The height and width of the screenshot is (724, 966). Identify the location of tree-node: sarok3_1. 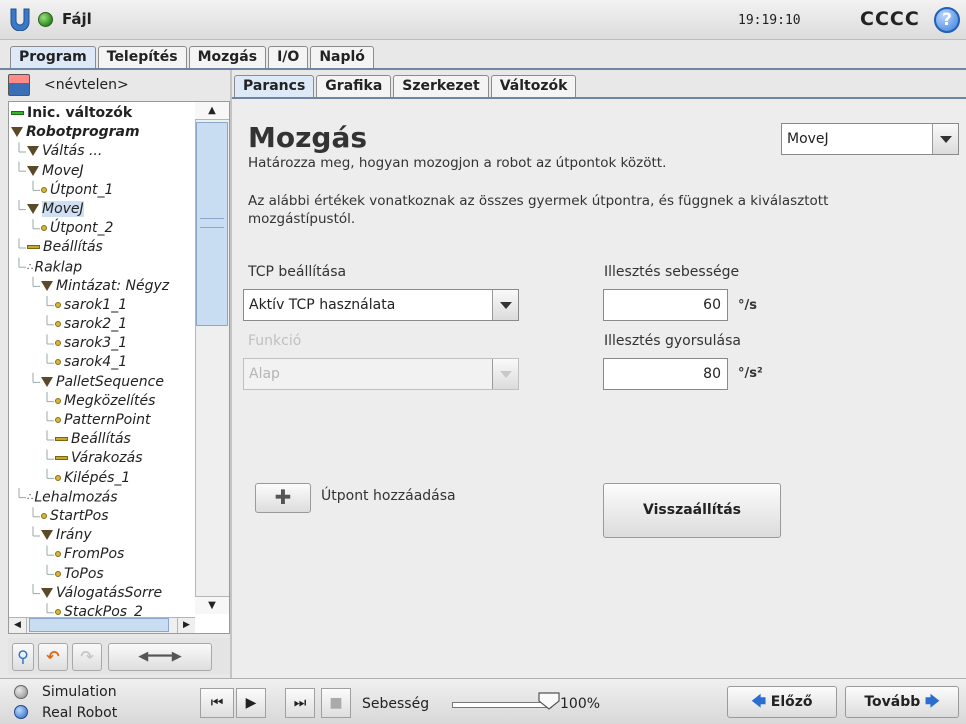
(102, 343).